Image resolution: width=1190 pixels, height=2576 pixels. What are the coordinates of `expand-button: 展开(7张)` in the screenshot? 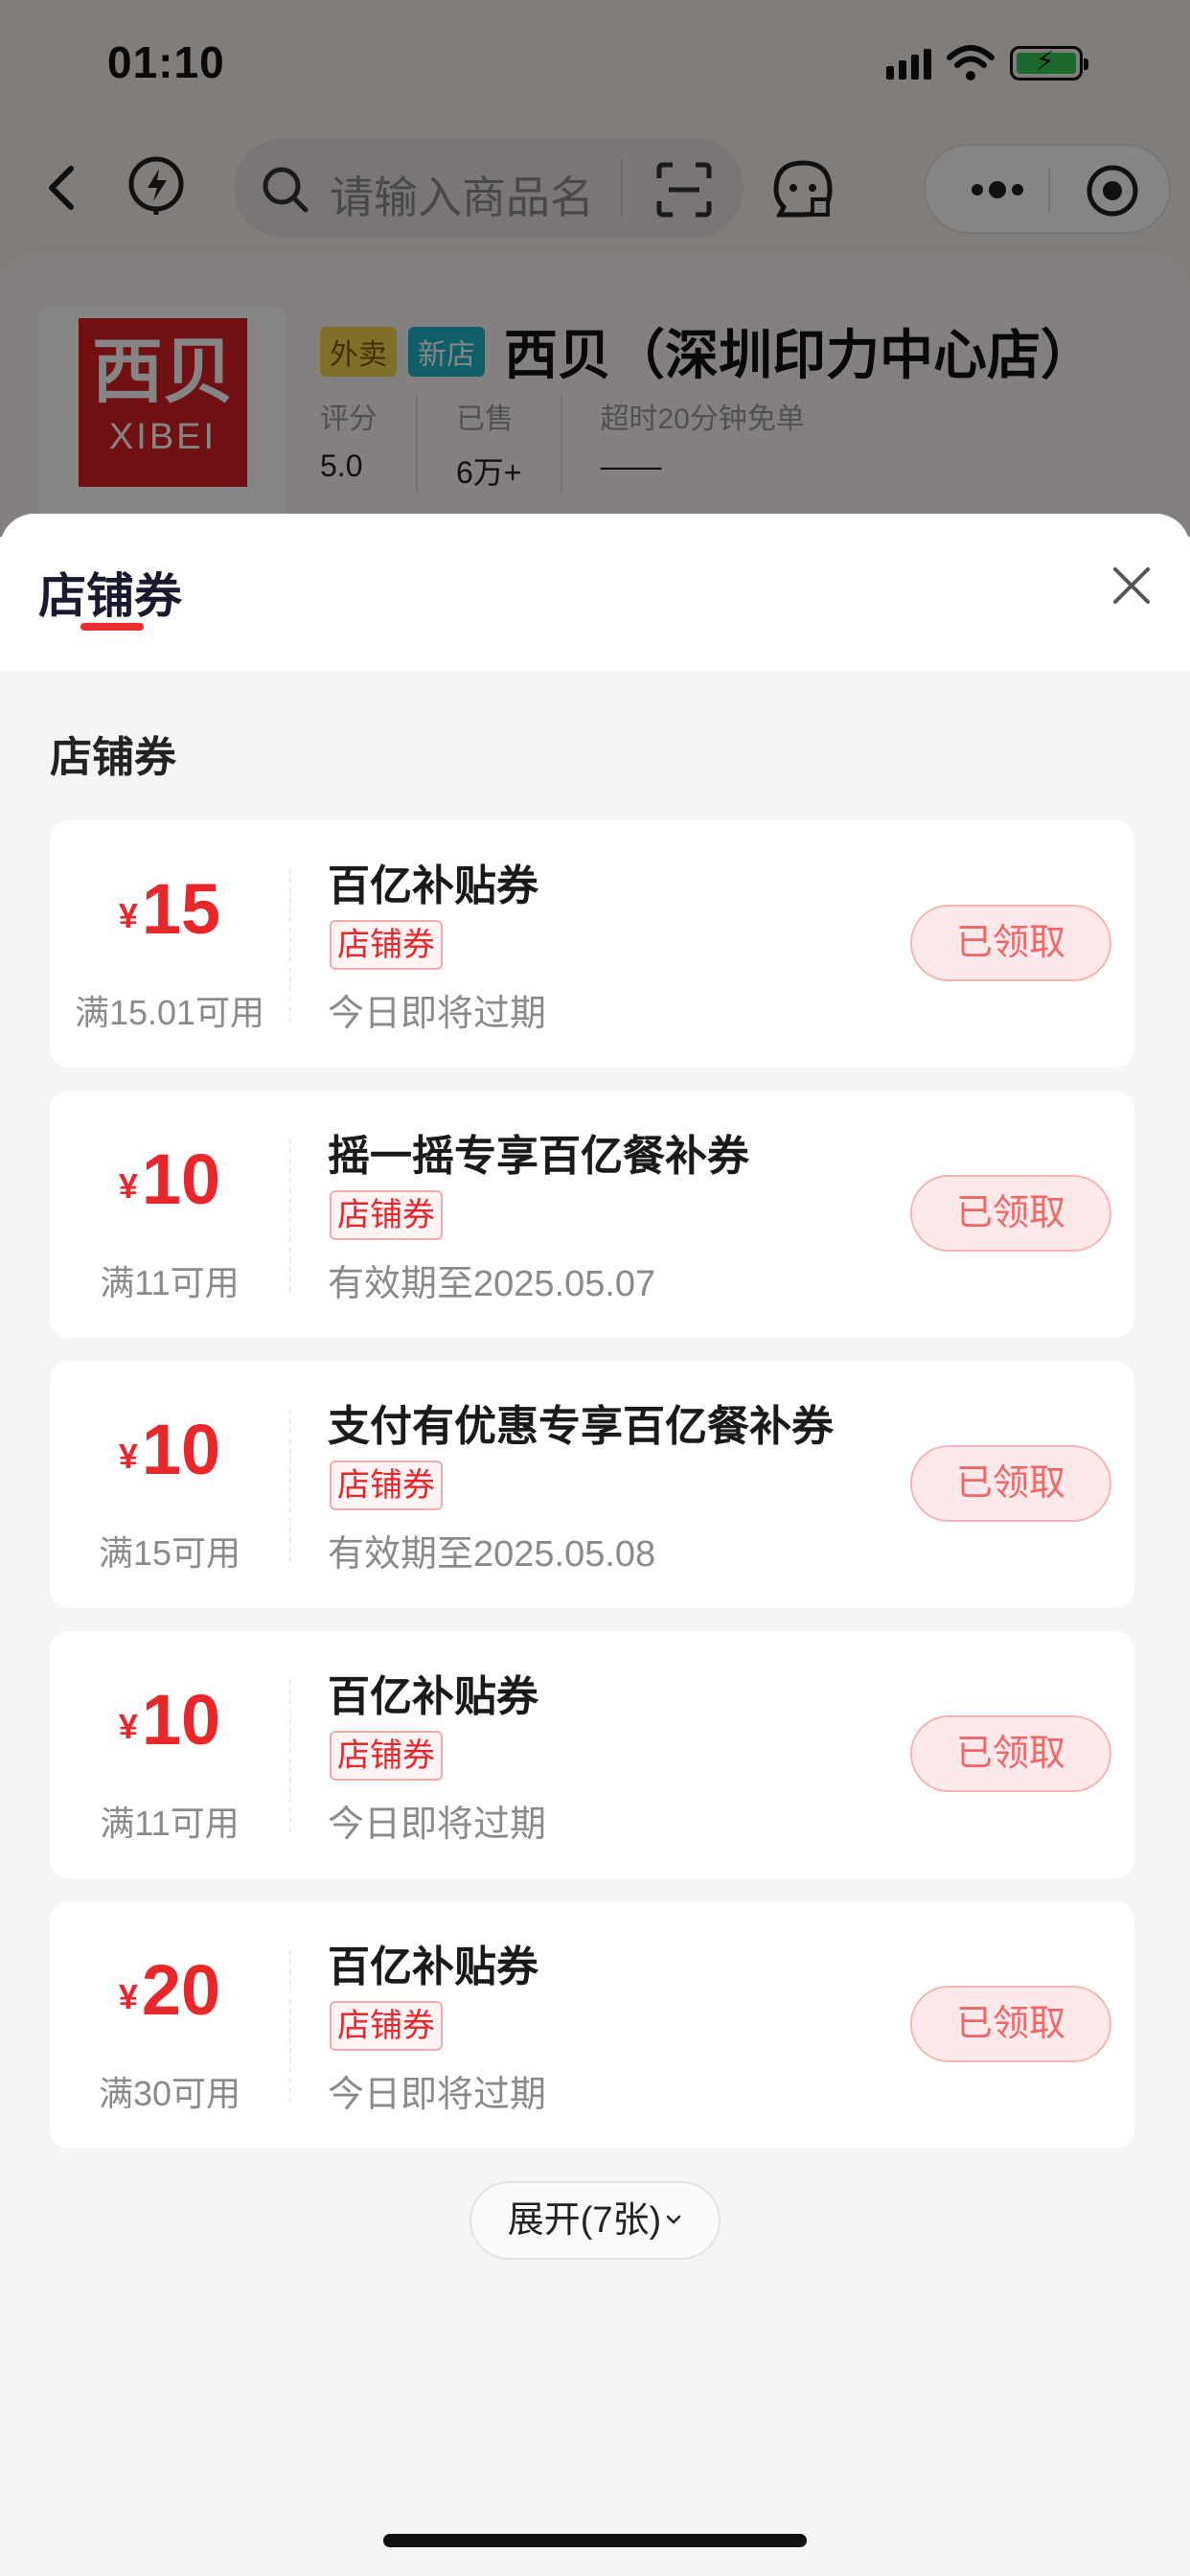 It's located at (595, 2220).